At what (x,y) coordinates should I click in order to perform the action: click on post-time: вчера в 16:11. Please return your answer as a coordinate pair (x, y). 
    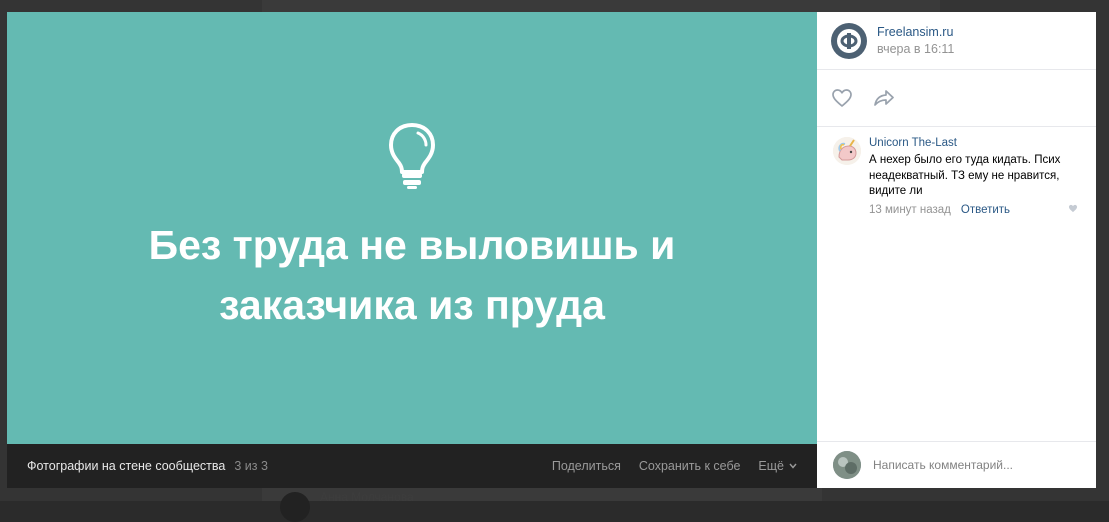
    Looking at the image, I should click on (915, 49).